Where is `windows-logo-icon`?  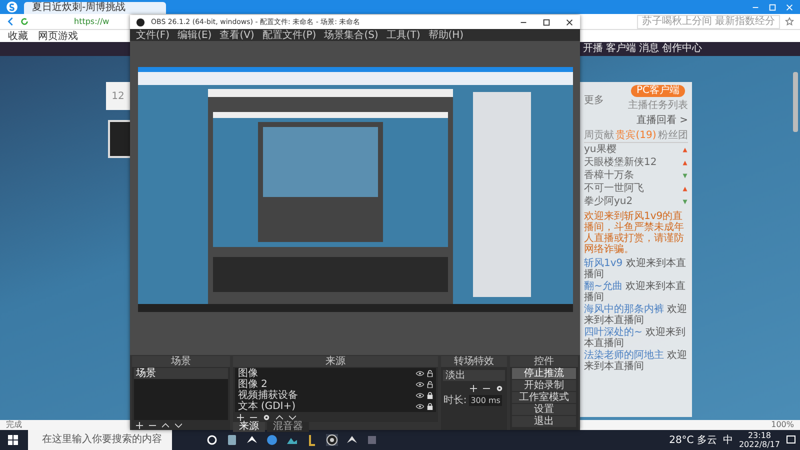
windows-logo-icon is located at coordinates (13, 440).